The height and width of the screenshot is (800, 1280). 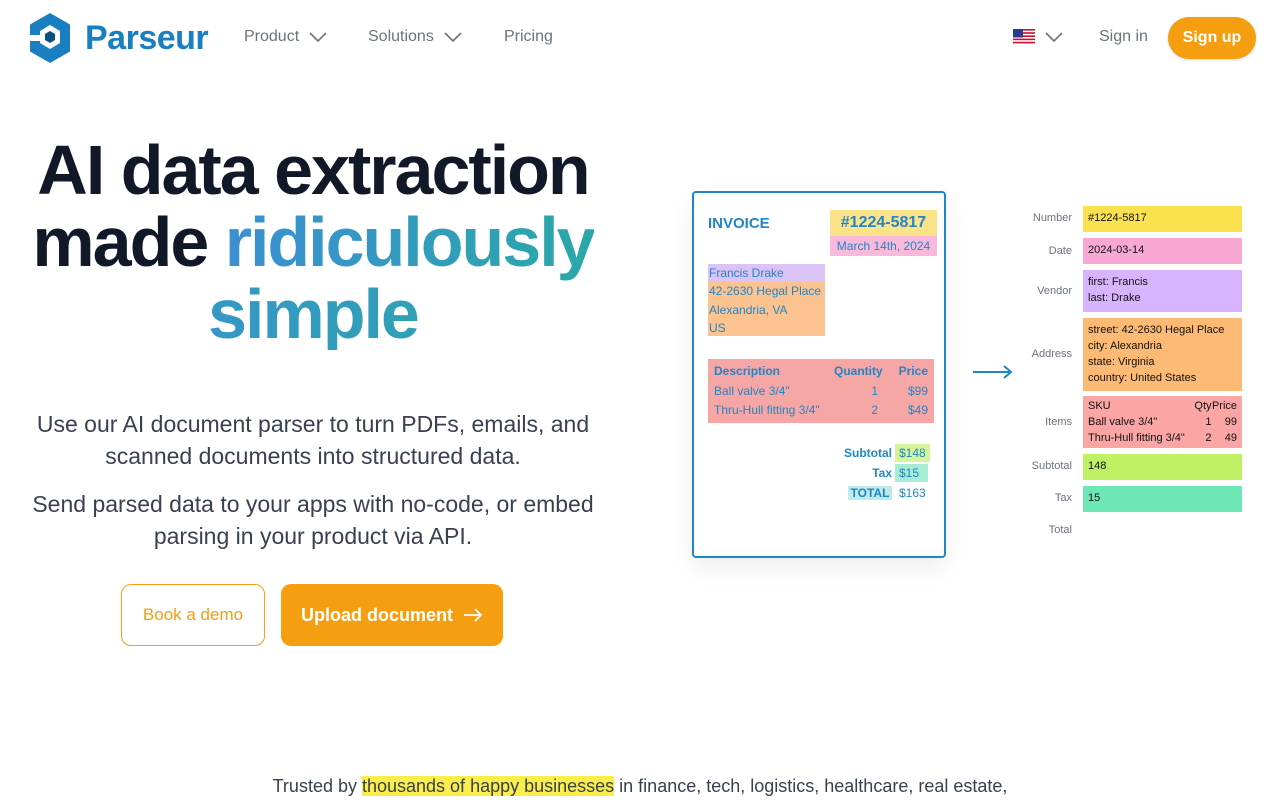 I want to click on invoice-address-line: 42-2630 Hegal Place, so click(x=765, y=291).